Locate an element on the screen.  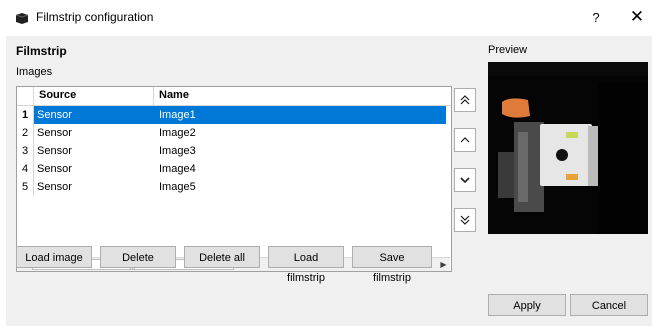
row-index: 1 is located at coordinates (25, 115).